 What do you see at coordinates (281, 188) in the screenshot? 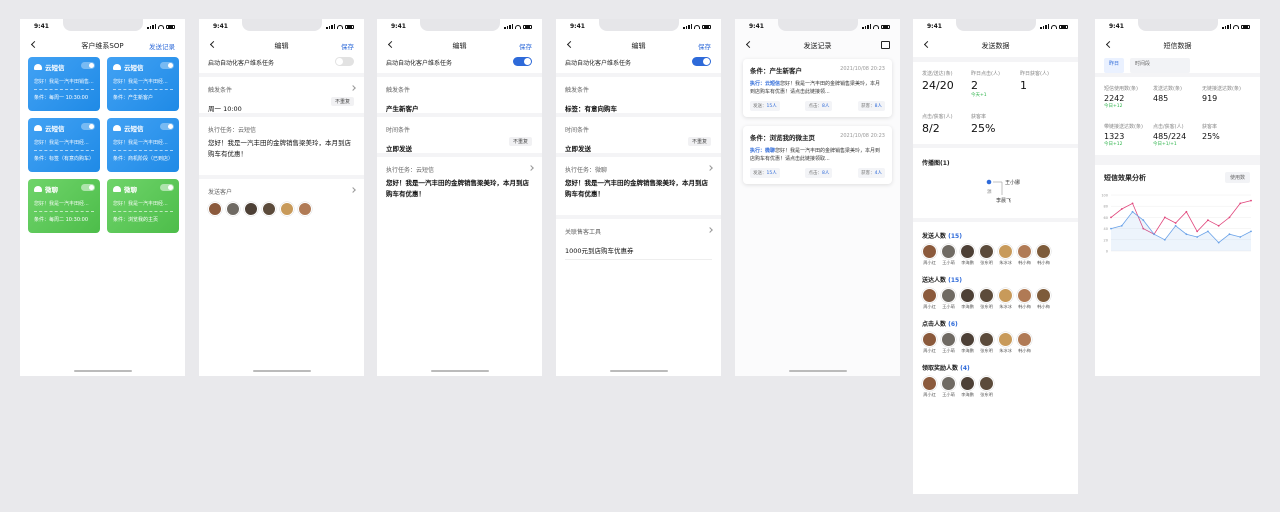
I see `customer-row: 发送客户` at bounding box center [281, 188].